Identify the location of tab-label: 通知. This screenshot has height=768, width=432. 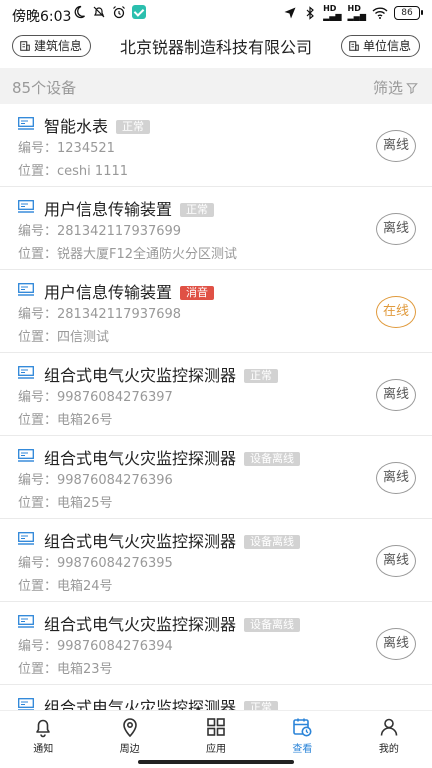
(43, 749).